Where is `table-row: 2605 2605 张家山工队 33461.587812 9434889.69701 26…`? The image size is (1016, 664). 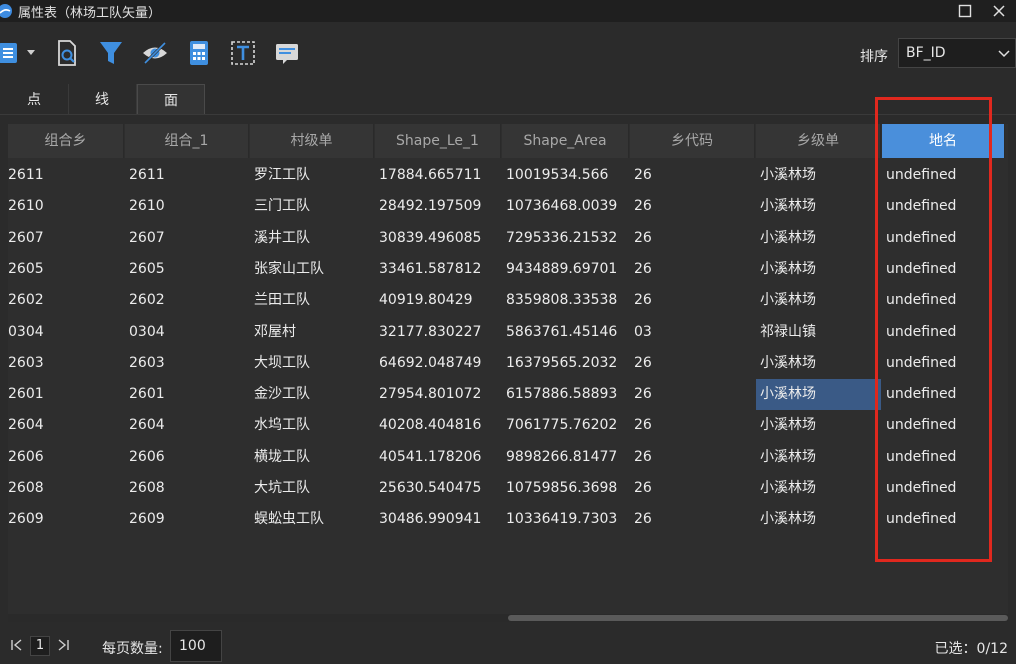
table-row: 2605 2605 张家山工队 33461.587812 9434889.69701 26… is located at coordinates (508, 269).